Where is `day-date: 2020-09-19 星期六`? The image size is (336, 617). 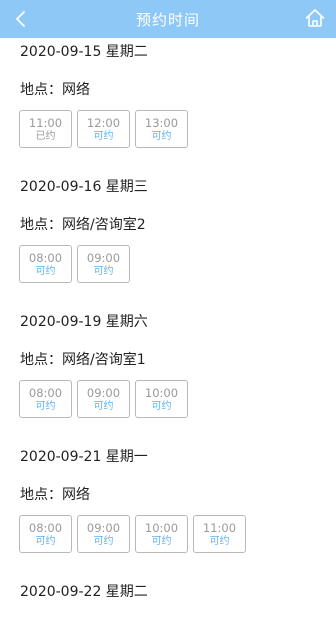 day-date: 2020-09-19 星期六 is located at coordinates (84, 322).